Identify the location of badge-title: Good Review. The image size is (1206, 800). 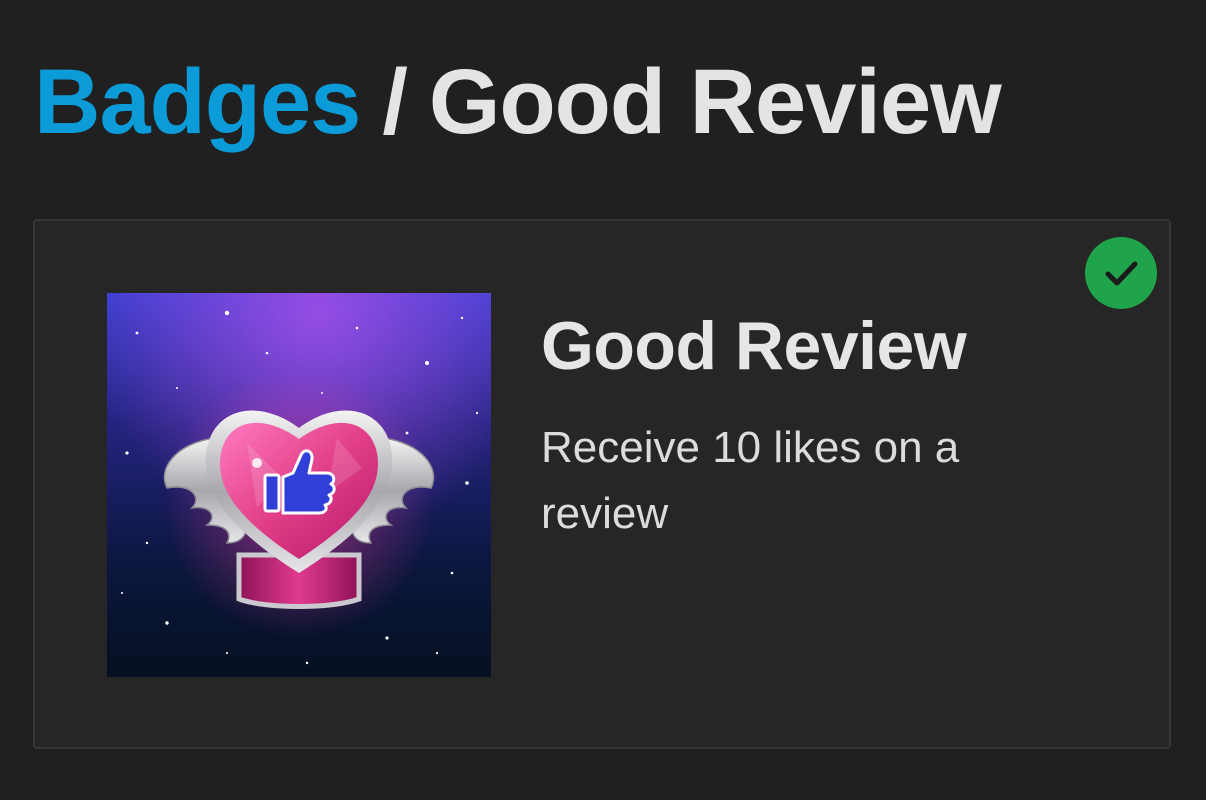
(754, 346).